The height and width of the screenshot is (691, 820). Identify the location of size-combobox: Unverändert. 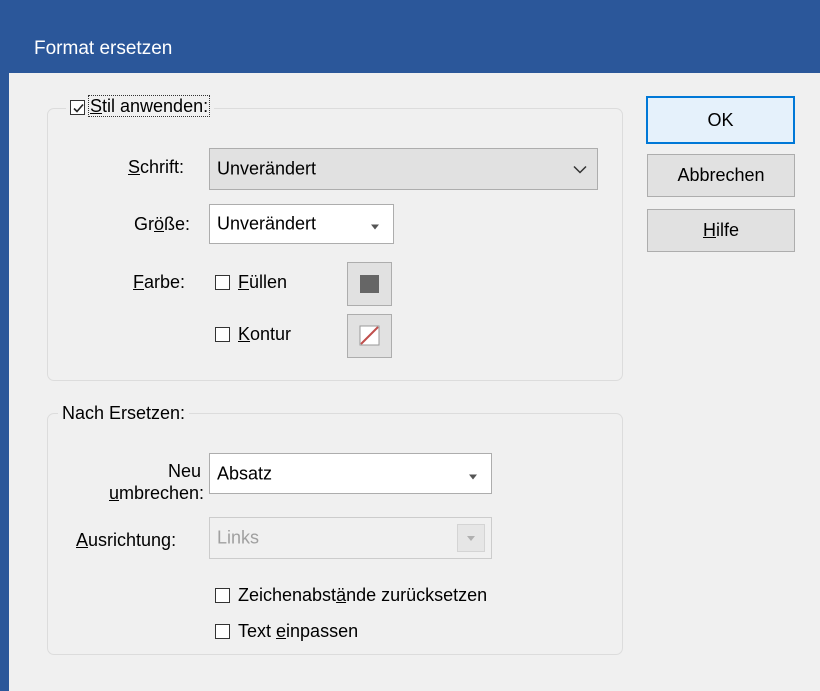
(301, 224).